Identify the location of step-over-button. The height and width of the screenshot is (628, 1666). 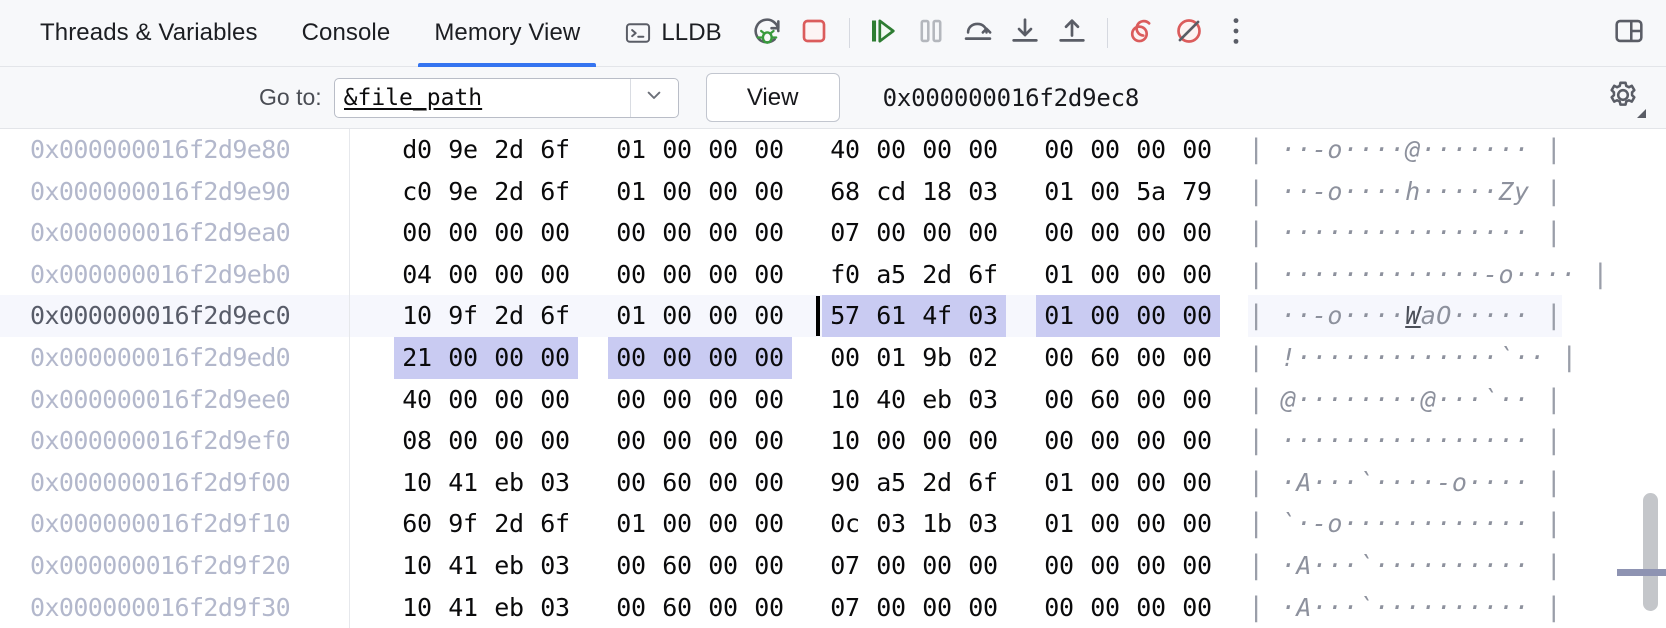
(978, 33).